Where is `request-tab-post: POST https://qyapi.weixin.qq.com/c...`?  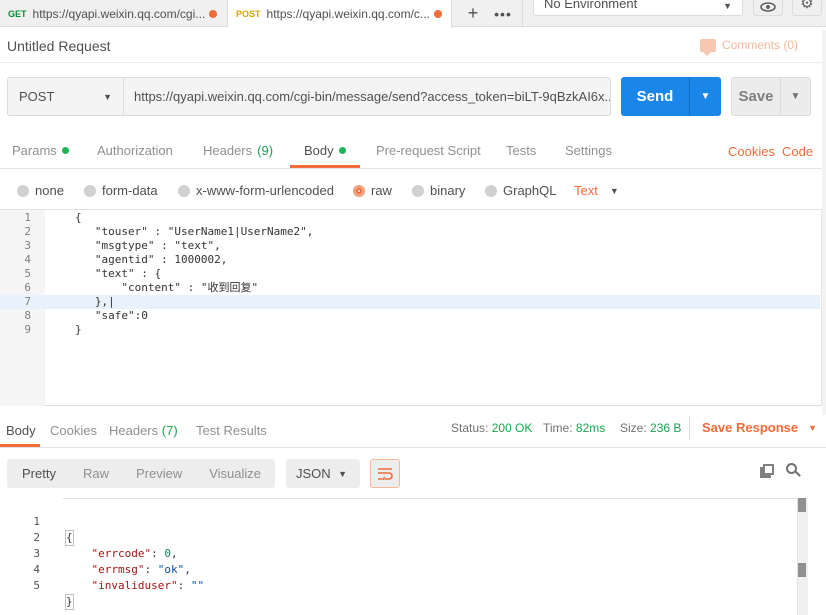
request-tab-post: POST https://qyapi.weixin.qq.com/c... is located at coordinates (340, 14).